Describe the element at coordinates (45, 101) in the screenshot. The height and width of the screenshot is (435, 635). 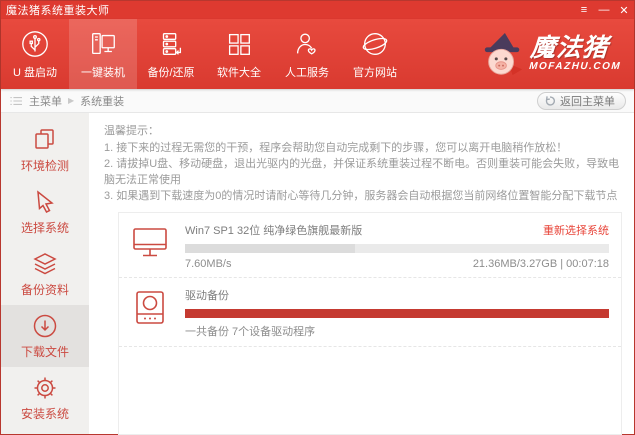
I see `breadcrumb-root: 主菜单` at that location.